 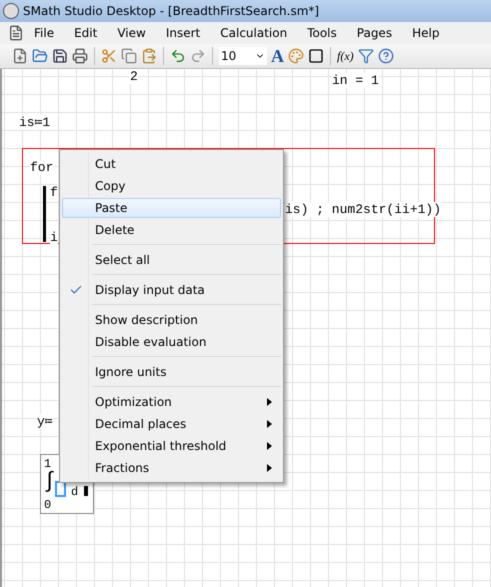 What do you see at coordinates (171, 230) in the screenshot?
I see `menu-item: Delete` at bounding box center [171, 230].